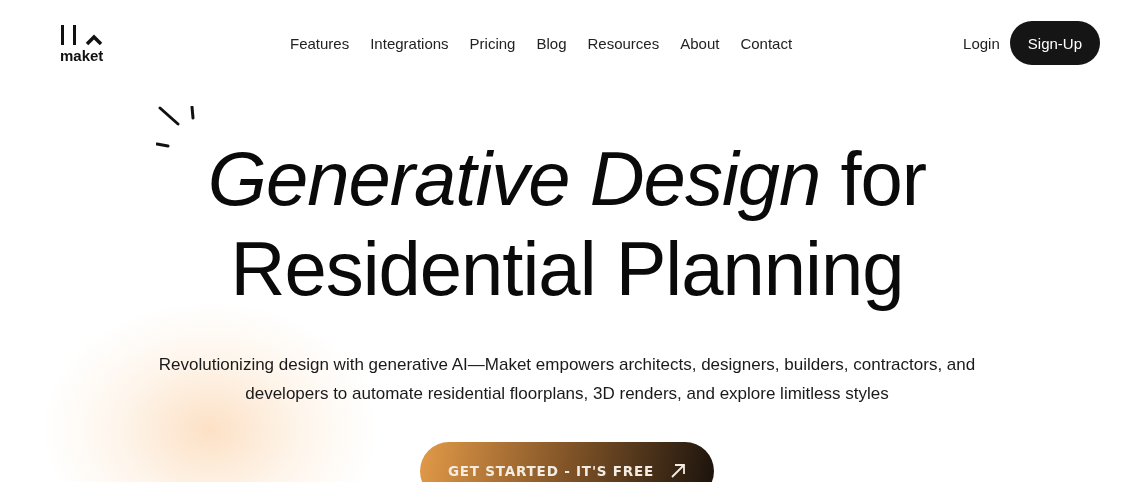 The height and width of the screenshot is (482, 1134). What do you see at coordinates (409, 43) in the screenshot?
I see `nav-link: Integrations` at bounding box center [409, 43].